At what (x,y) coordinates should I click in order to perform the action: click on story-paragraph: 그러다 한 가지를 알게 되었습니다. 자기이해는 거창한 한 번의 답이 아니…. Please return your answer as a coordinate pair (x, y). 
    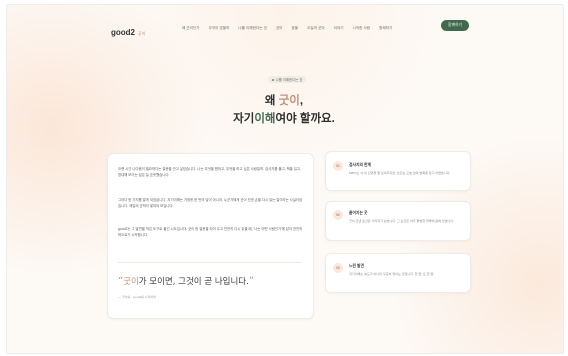
    Looking at the image, I should click on (210, 203).